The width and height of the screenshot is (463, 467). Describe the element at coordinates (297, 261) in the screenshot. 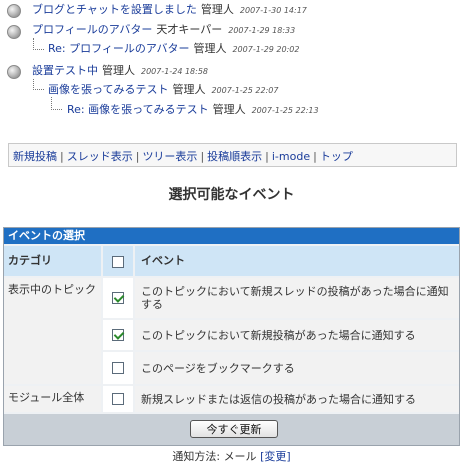

I see `column-header-event: イベント` at that location.